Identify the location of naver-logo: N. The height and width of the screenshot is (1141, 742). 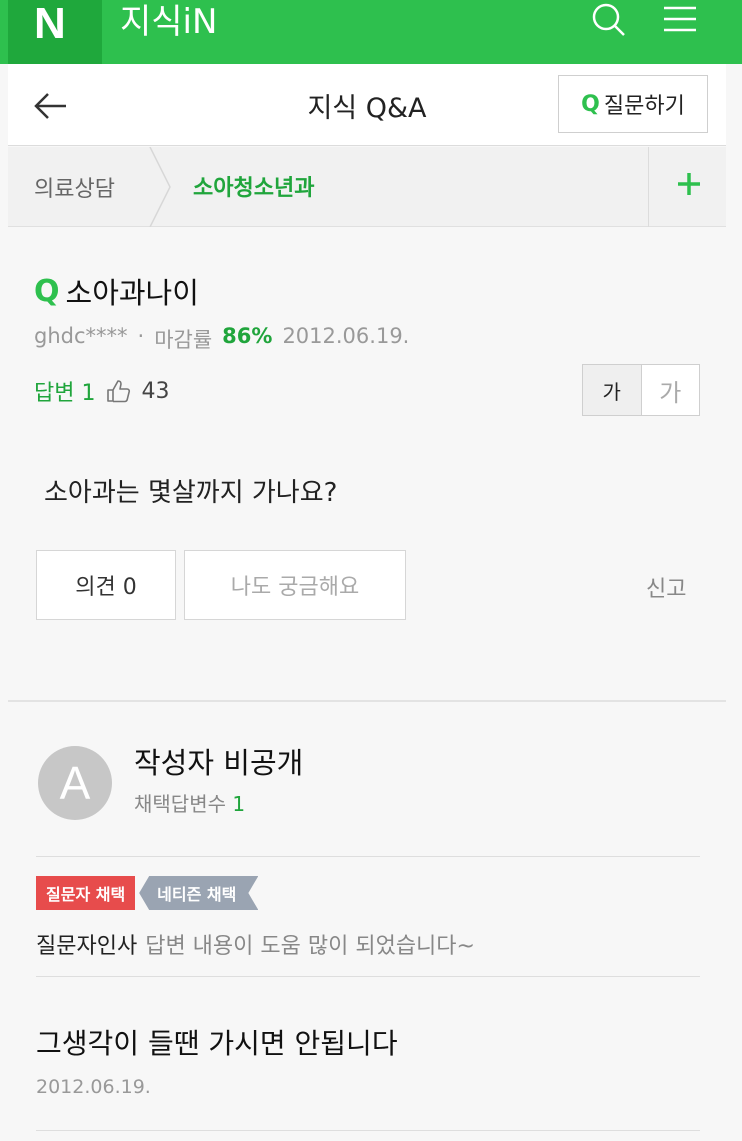
(55, 32).